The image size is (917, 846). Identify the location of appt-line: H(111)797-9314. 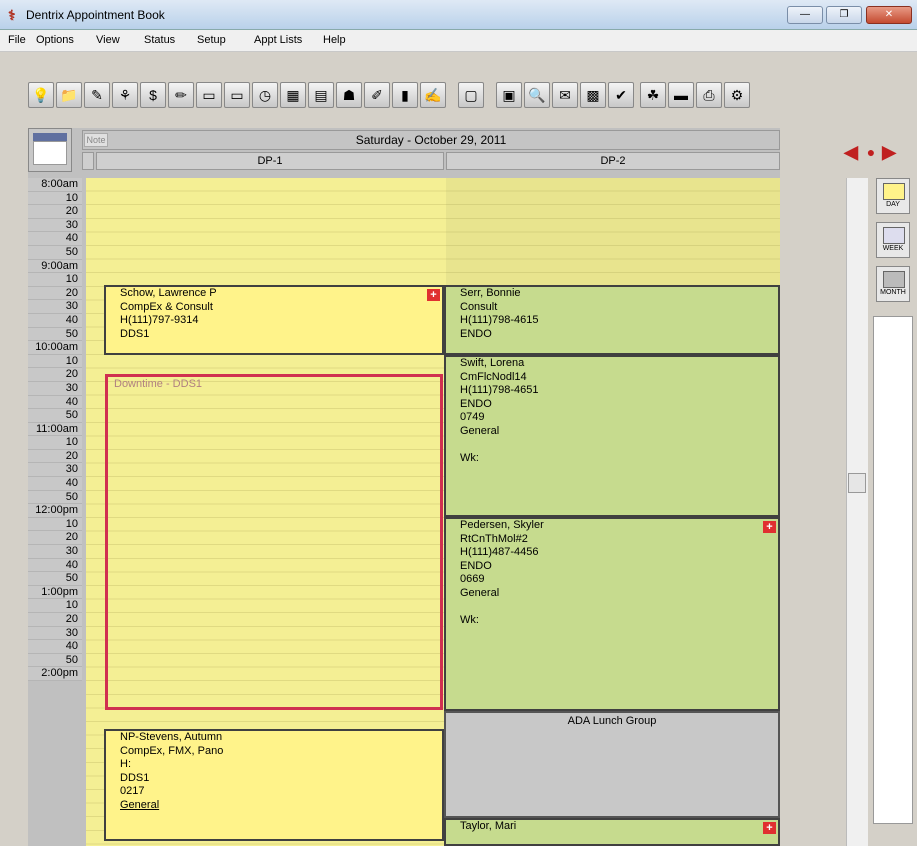
(159, 320).